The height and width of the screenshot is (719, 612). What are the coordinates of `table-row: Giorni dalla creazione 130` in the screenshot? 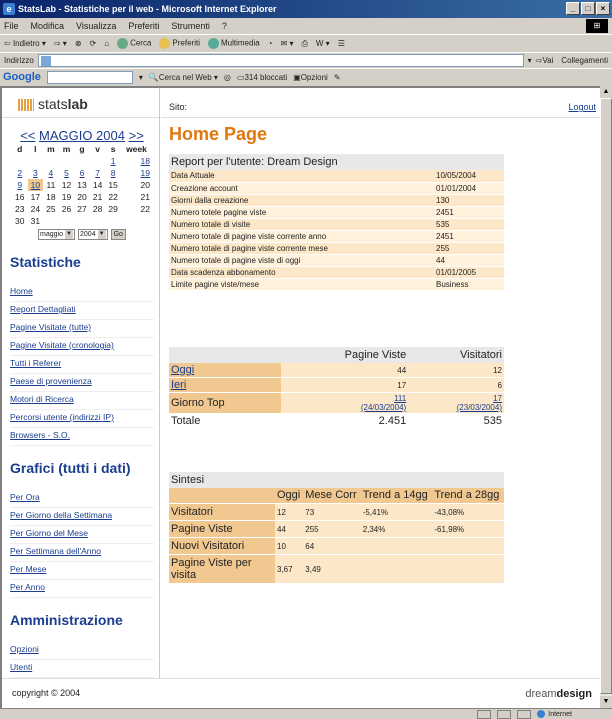 It's located at (336, 200).